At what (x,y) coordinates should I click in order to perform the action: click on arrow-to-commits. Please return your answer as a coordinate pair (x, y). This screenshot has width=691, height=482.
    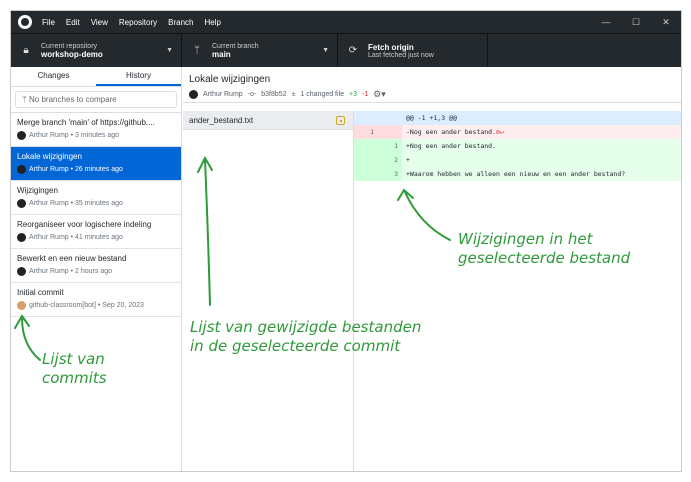
    Looking at the image, I should click on (27, 337).